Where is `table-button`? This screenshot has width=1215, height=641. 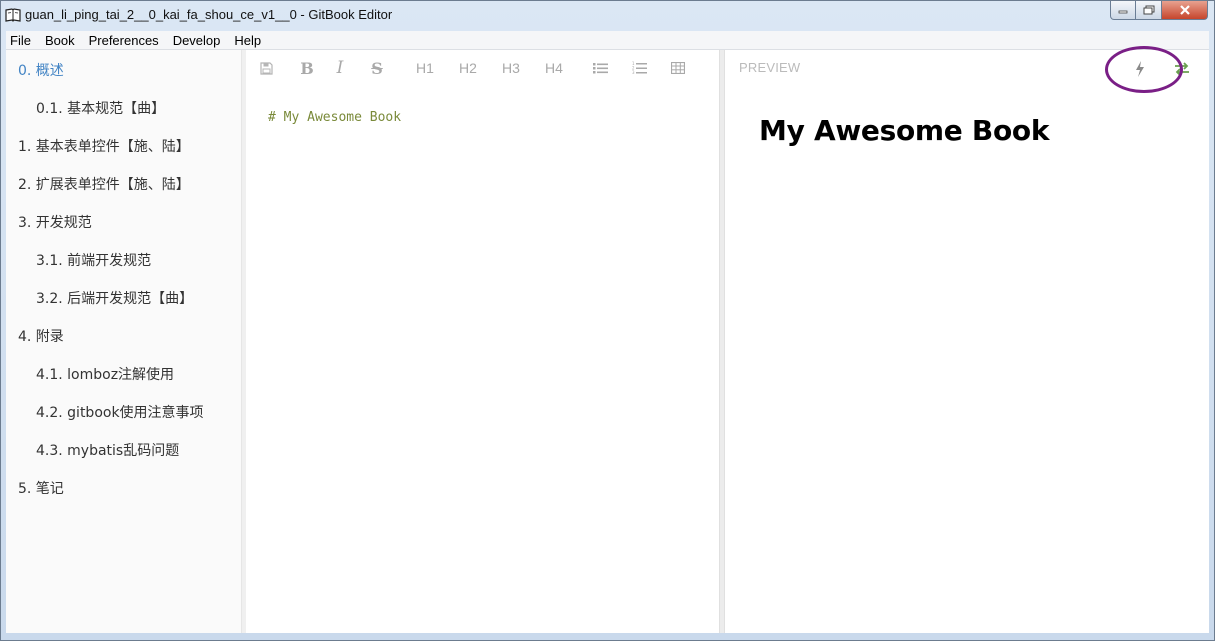 table-button is located at coordinates (678, 68).